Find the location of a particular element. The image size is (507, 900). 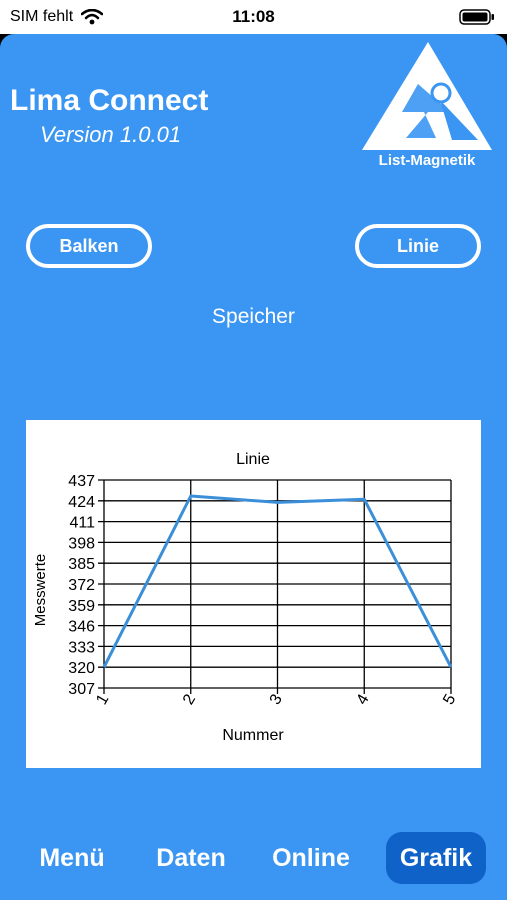

x-tick-label: 2 is located at coordinates (189, 699).